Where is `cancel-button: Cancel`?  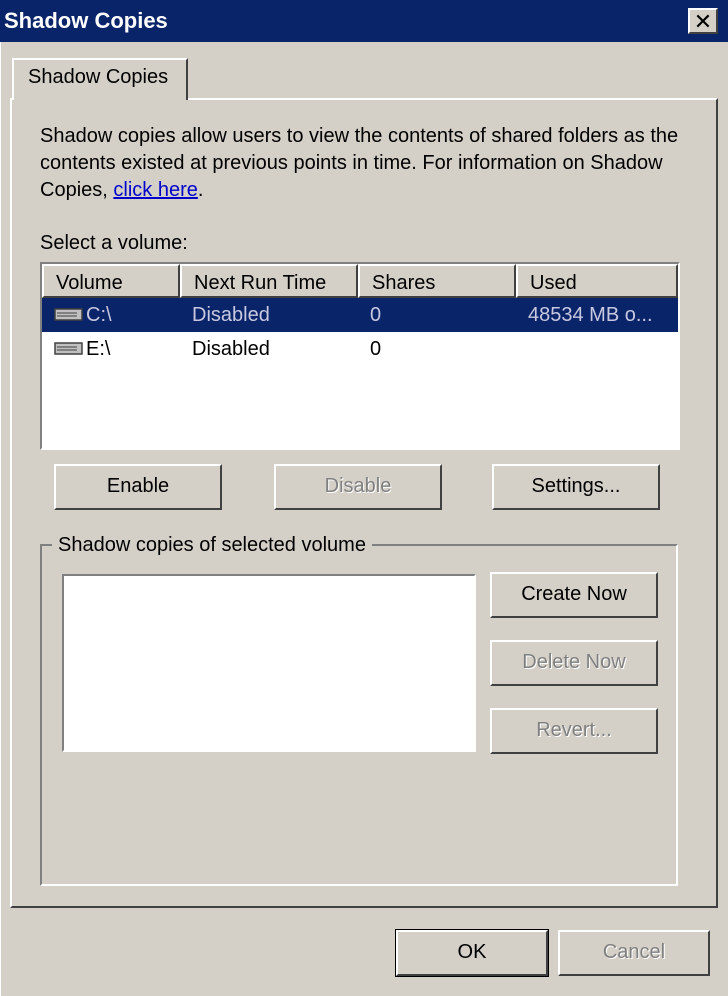 cancel-button: Cancel is located at coordinates (634, 953).